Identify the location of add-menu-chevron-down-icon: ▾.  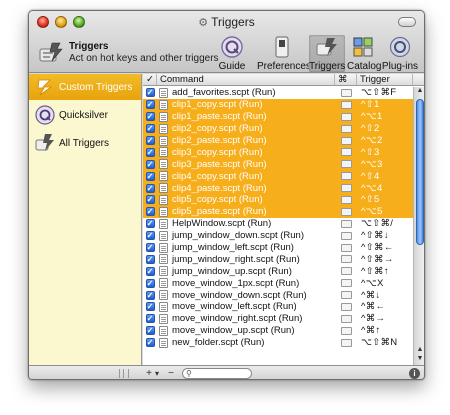
(157, 373).